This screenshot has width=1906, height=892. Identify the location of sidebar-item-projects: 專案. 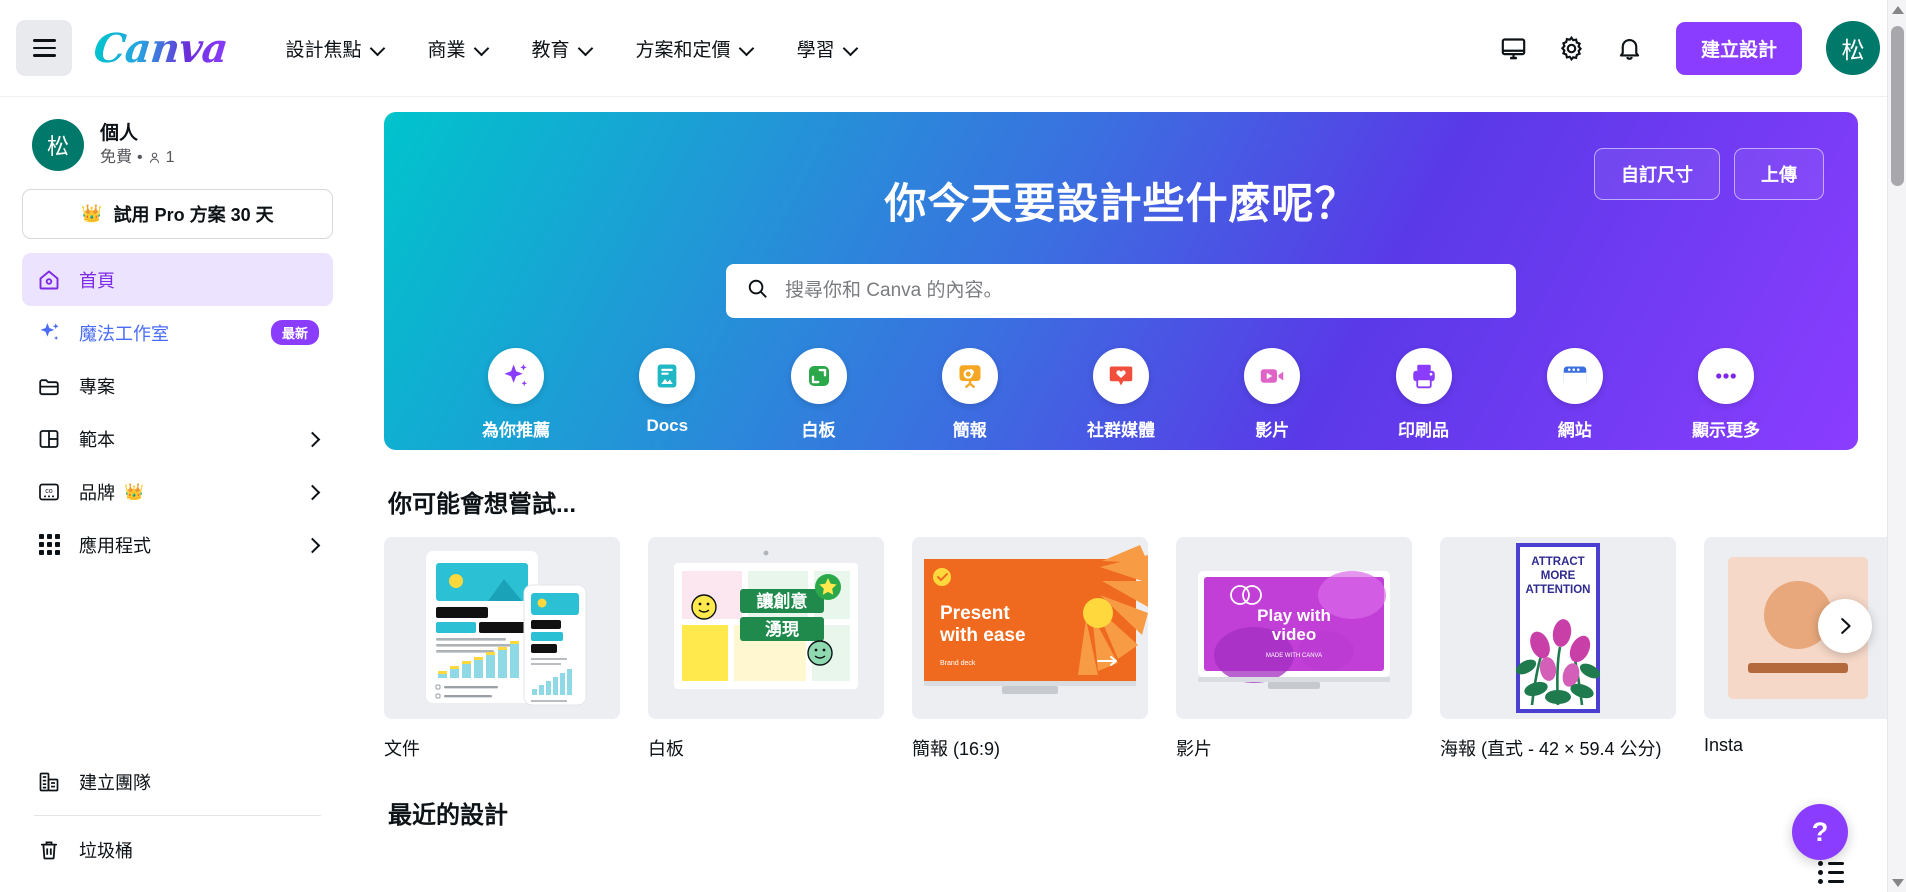
(177, 385).